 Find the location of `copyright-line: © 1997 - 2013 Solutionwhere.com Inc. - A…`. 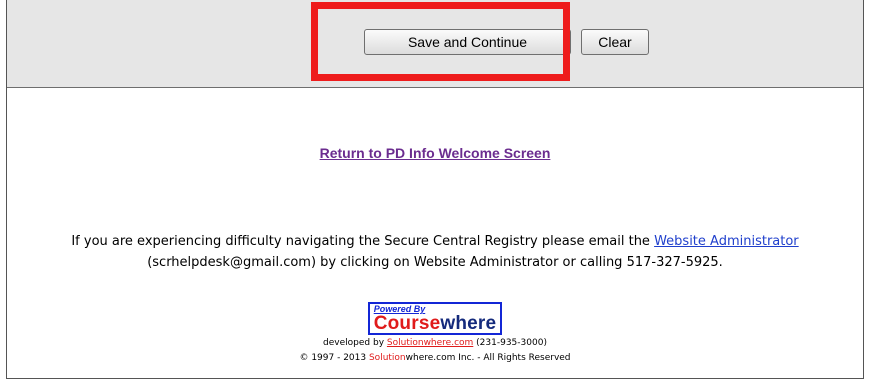

copyright-line: © 1997 - 2013 Solutionwhere.com Inc. - A… is located at coordinates (435, 358).